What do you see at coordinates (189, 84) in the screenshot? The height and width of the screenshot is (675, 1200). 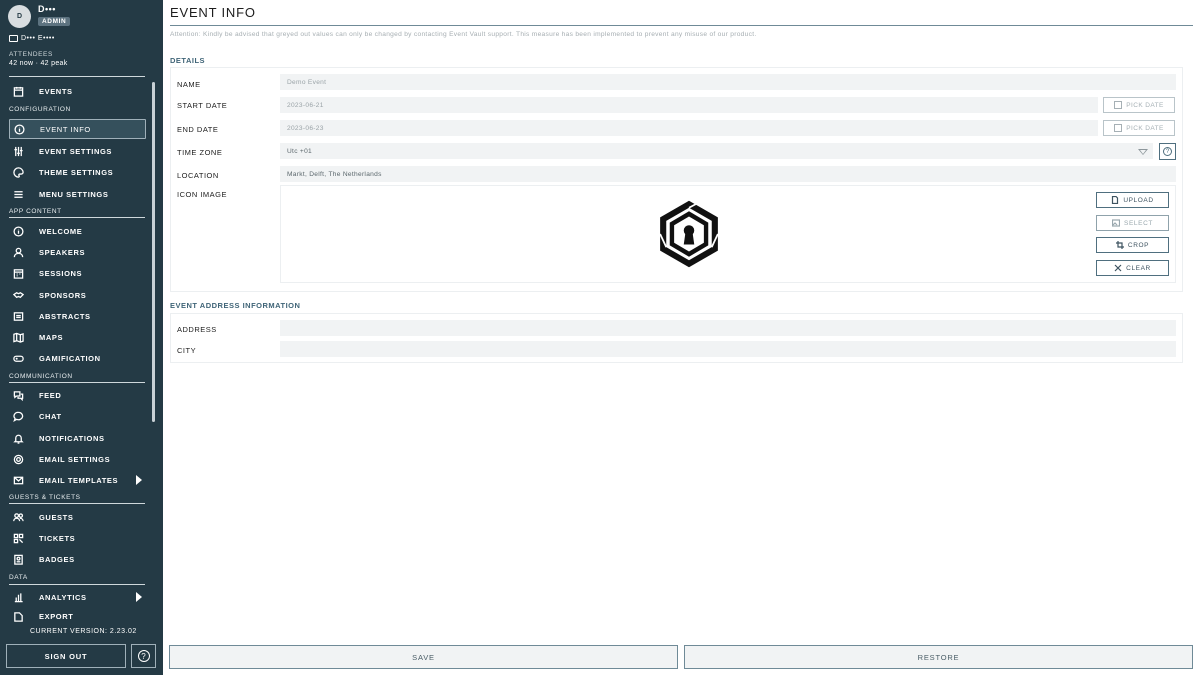 I see `name-label: NAME` at bounding box center [189, 84].